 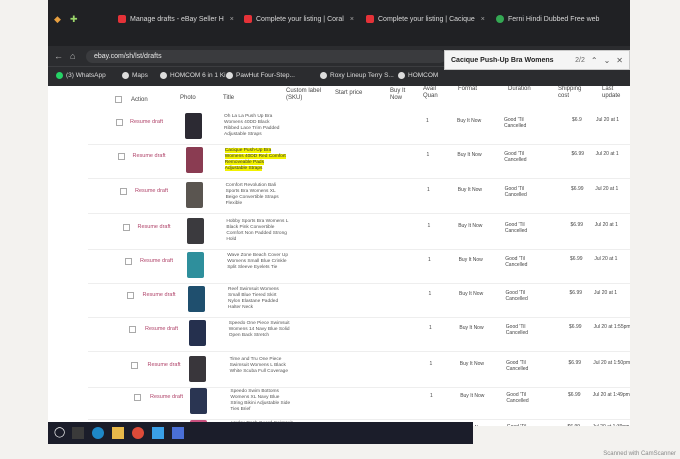 What do you see at coordinates (158, 433) in the screenshot?
I see `store-icon` at bounding box center [158, 433].